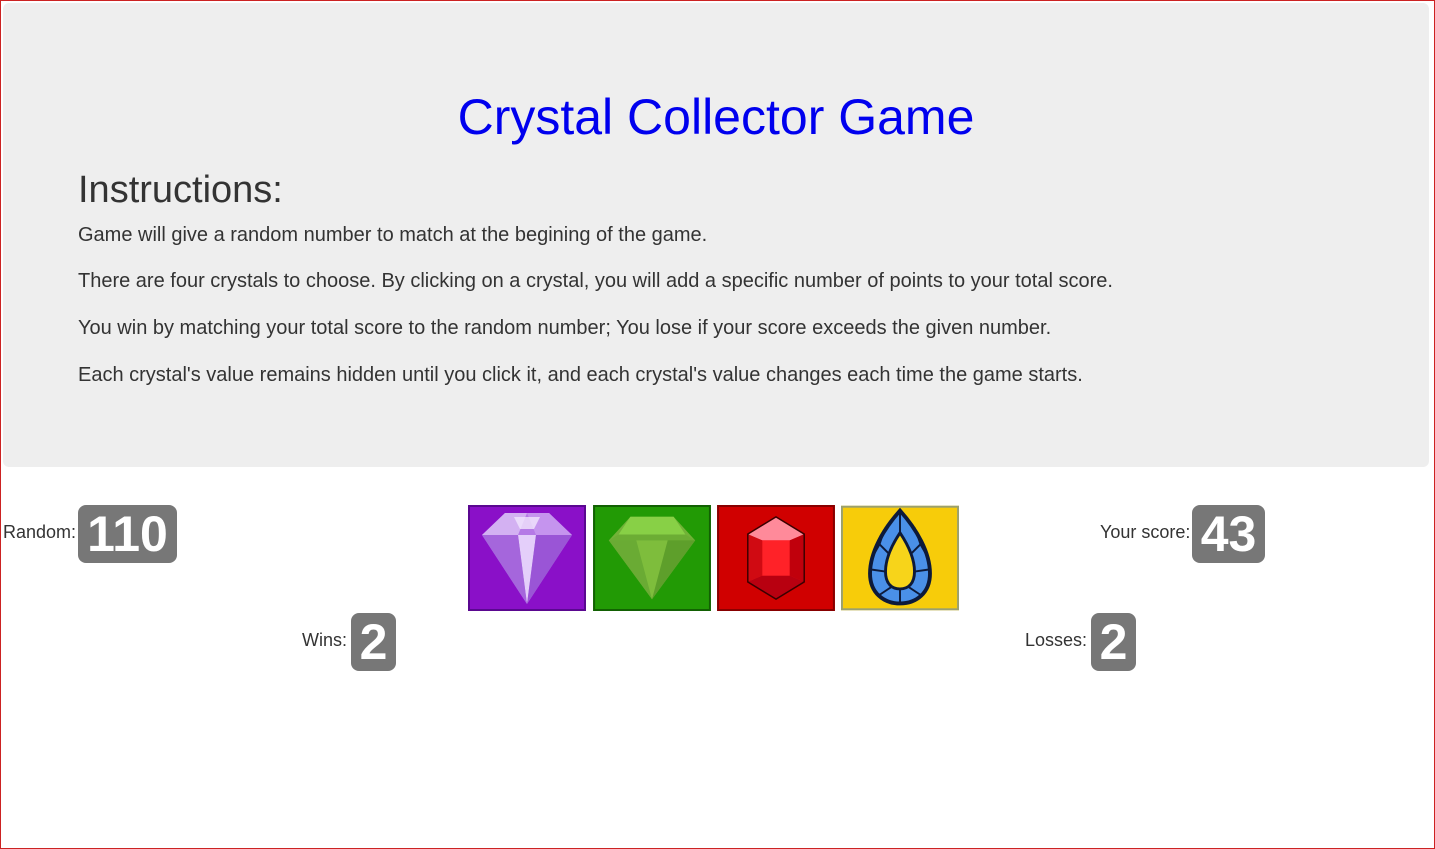  What do you see at coordinates (1113, 642) in the screenshot?
I see `losses-badge: 2` at bounding box center [1113, 642].